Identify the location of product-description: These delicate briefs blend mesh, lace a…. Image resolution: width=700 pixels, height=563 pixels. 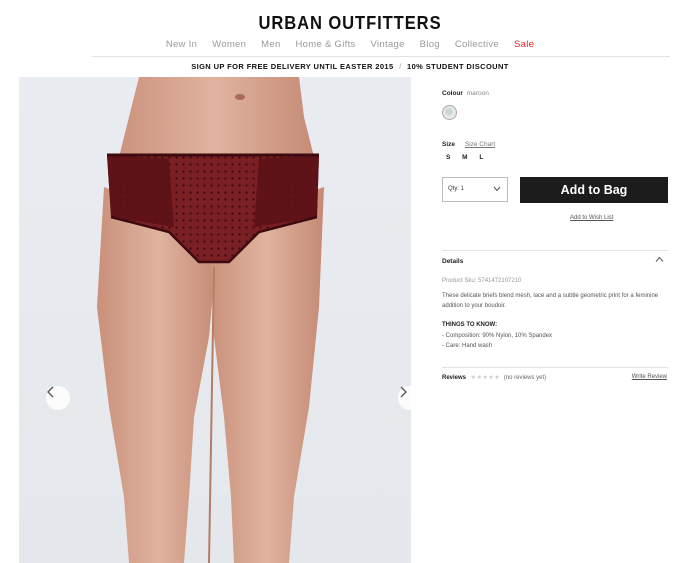
(550, 301).